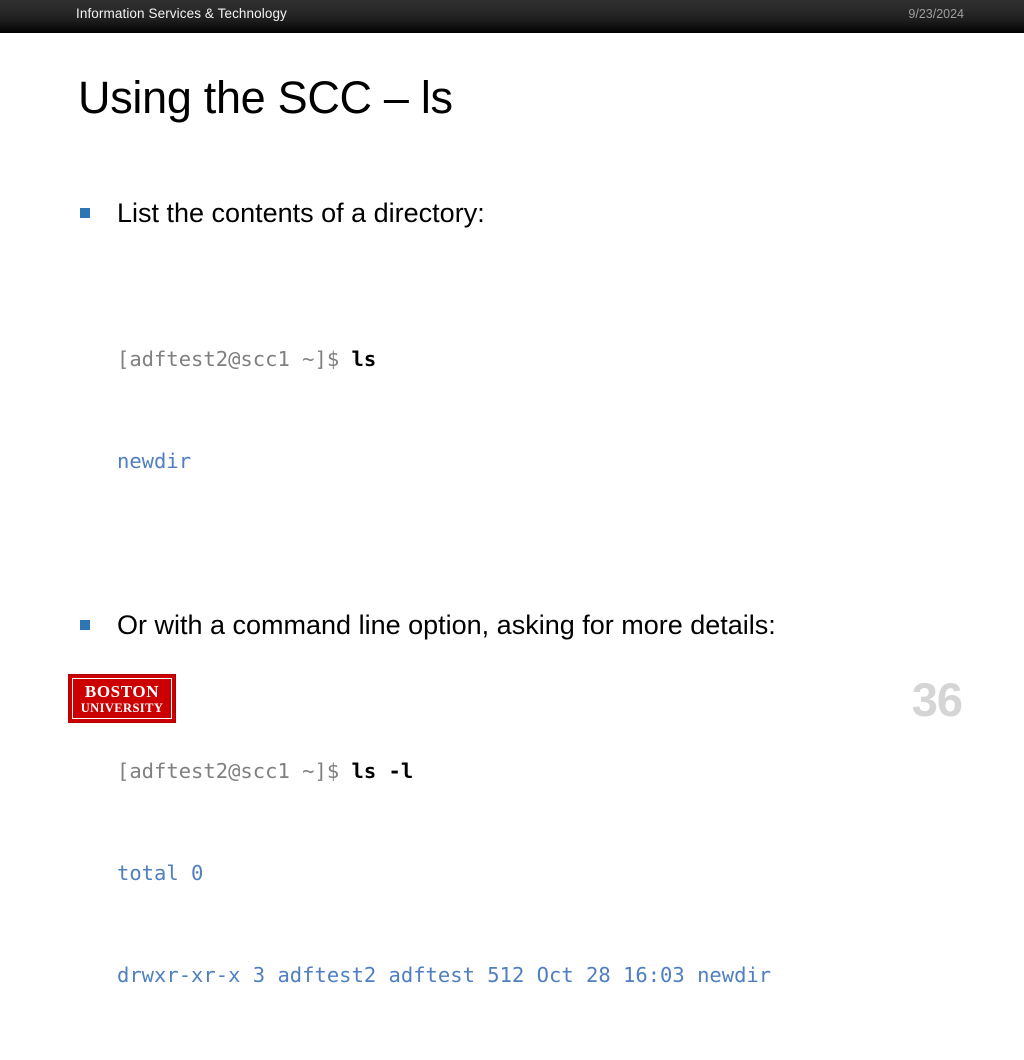 The height and width of the screenshot is (1060, 1024). Describe the element at coordinates (382, 771) in the screenshot. I see `shell-command: ls -l` at that location.